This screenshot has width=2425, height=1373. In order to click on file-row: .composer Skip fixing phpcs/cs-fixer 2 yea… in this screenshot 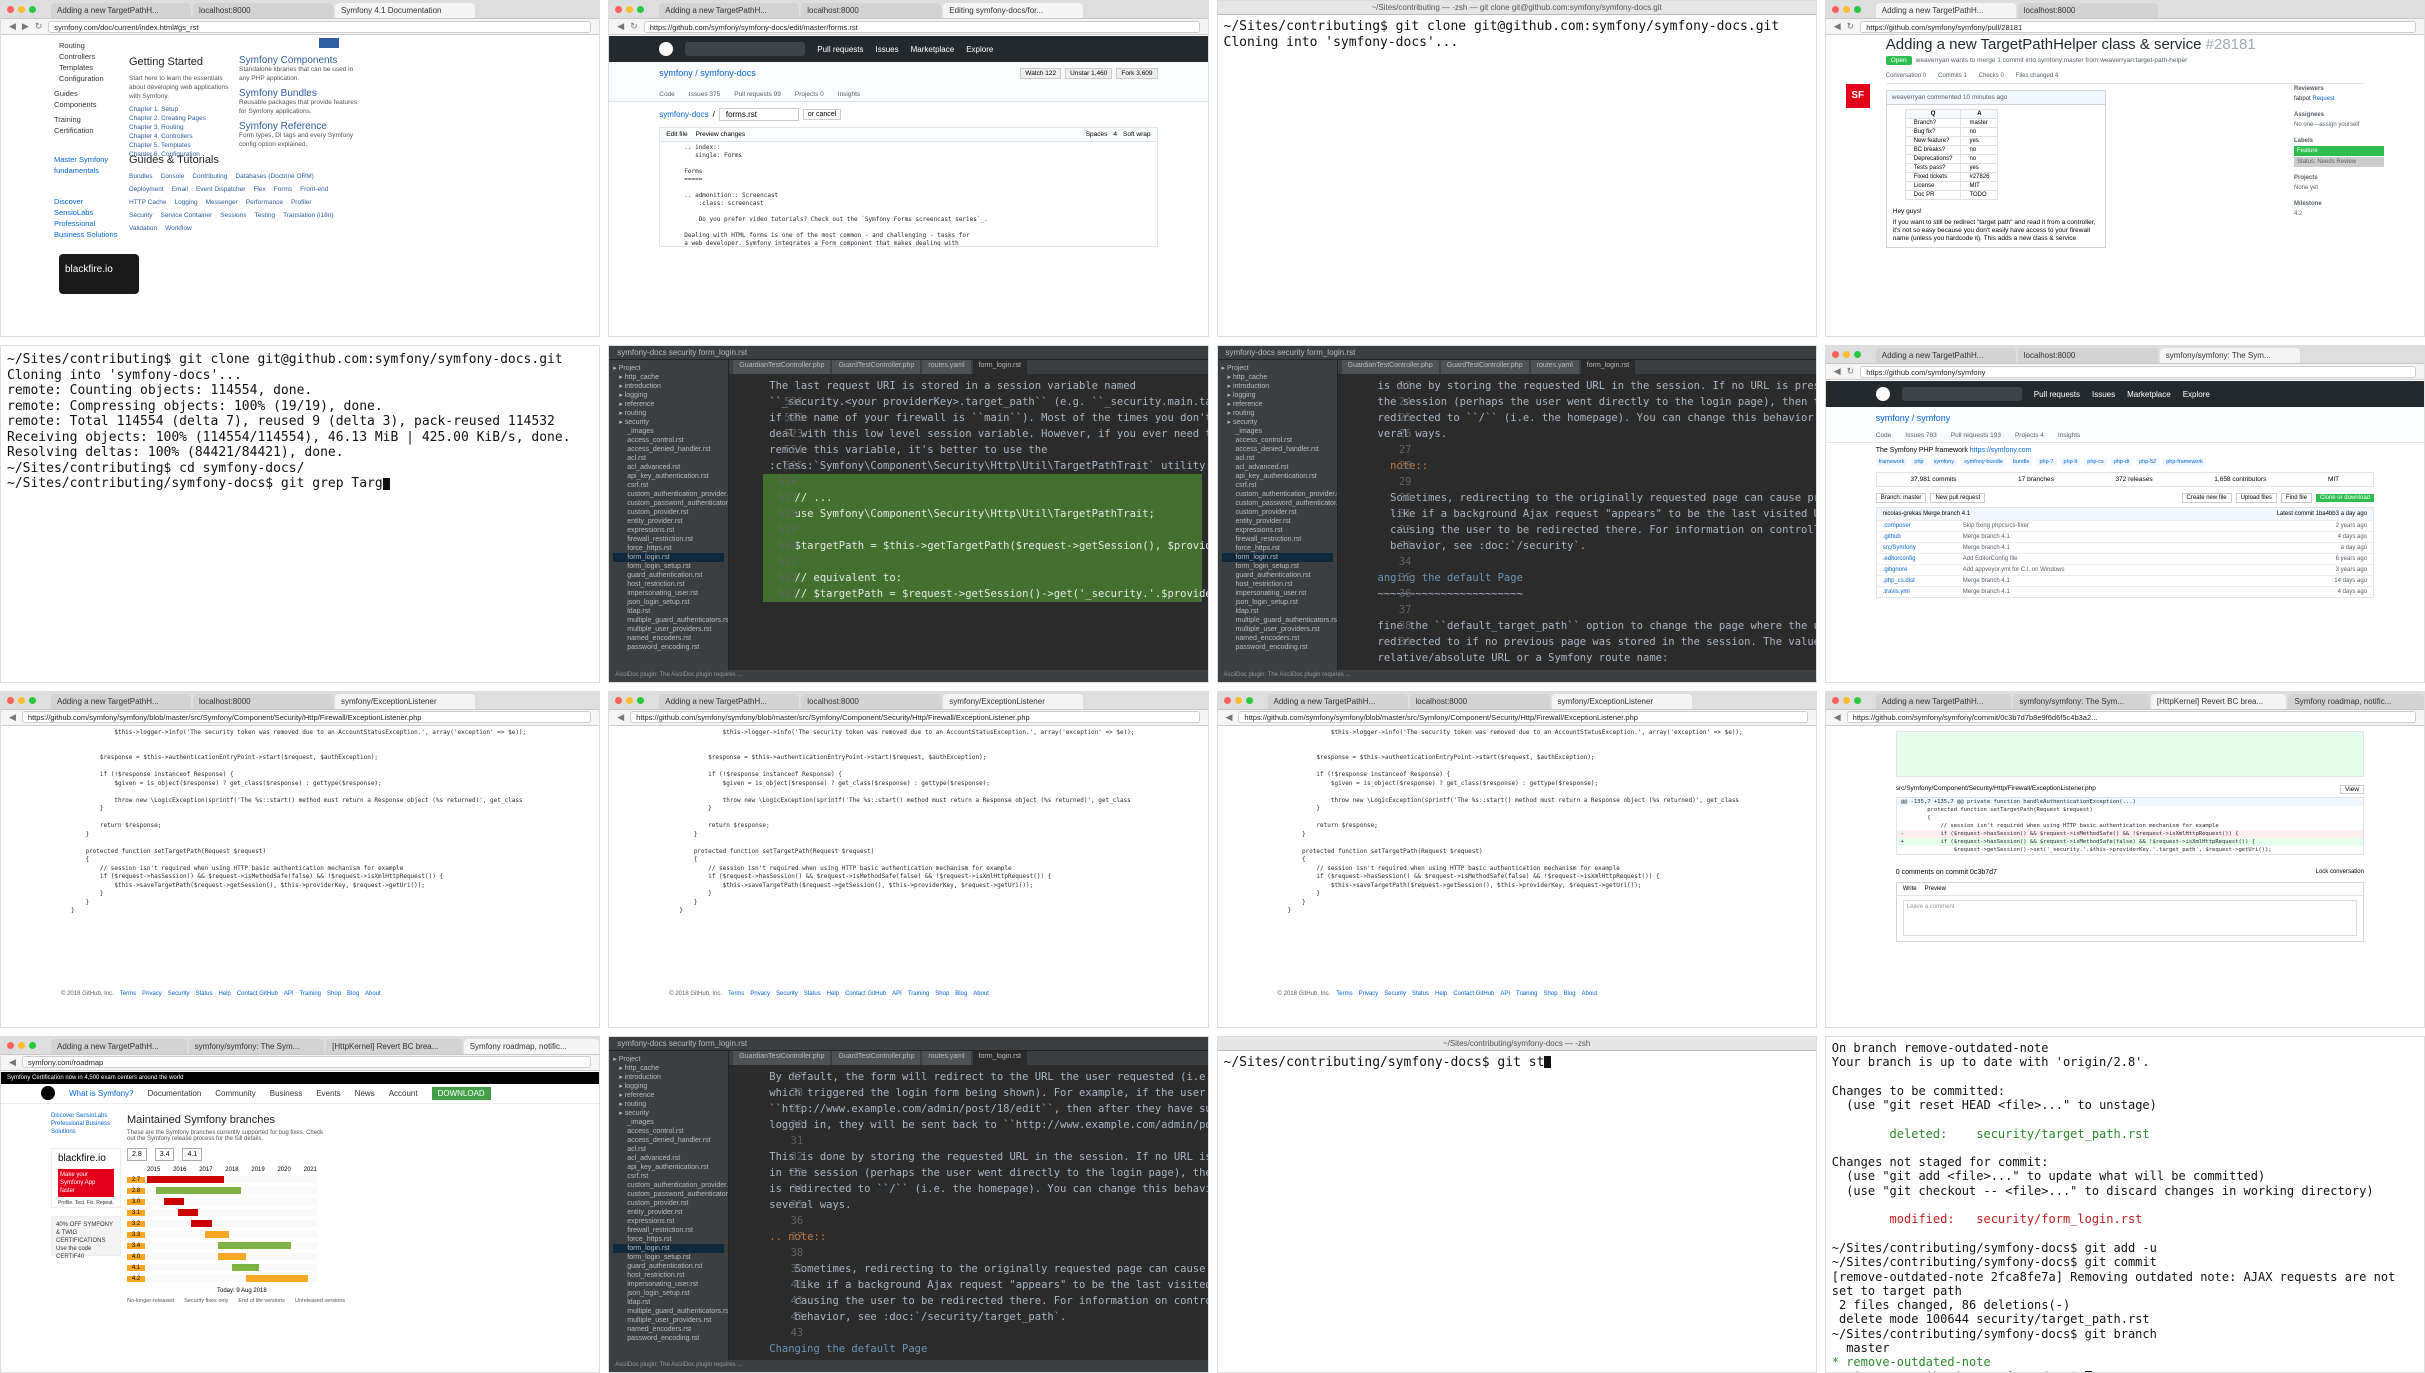, I will do `click(2124, 525)`.